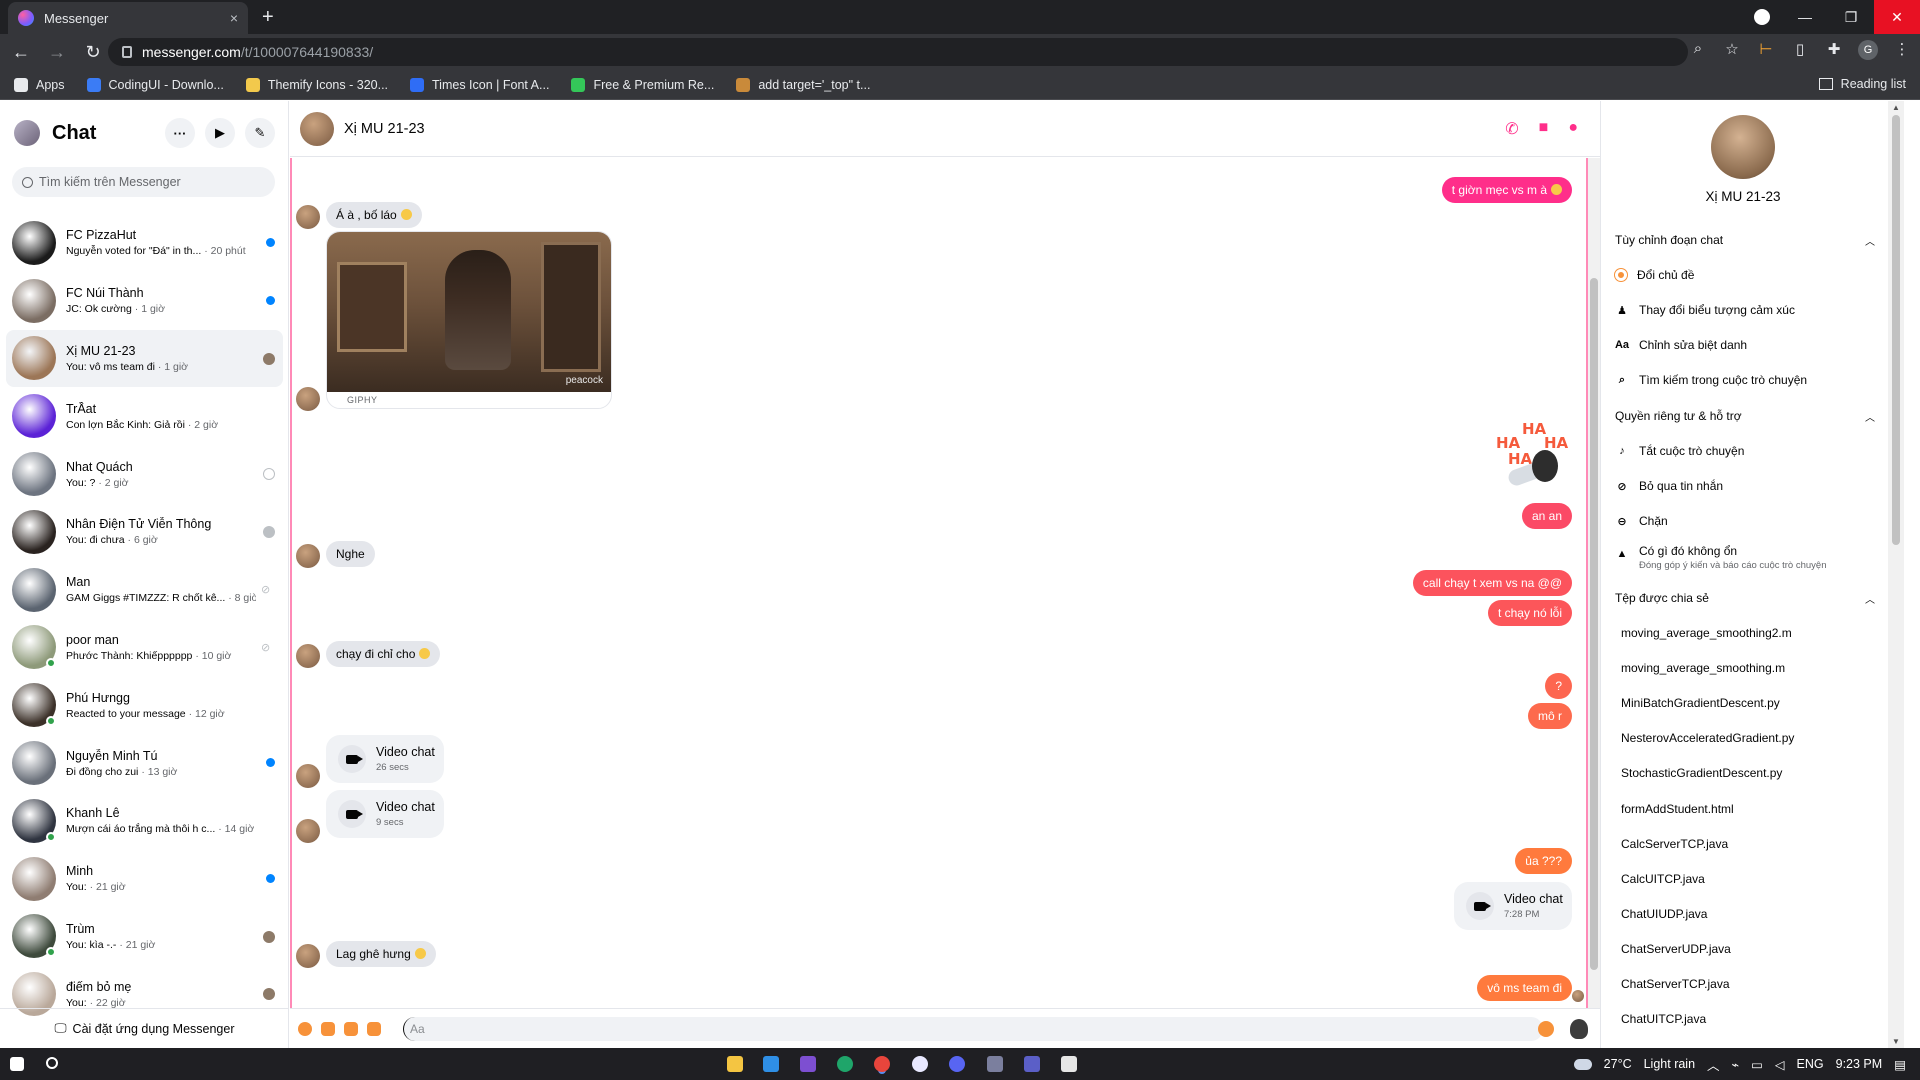  Describe the element at coordinates (1780, 1064) in the screenshot. I see `volume-icon: ◁` at that location.